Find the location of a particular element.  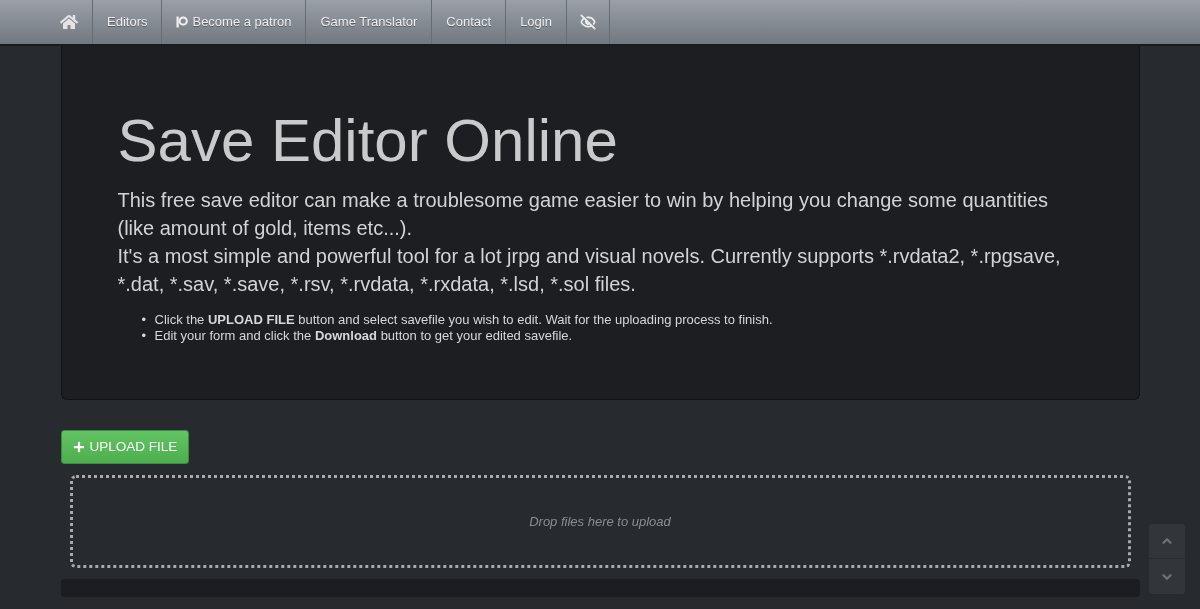

visibility-toggle is located at coordinates (587, 22).